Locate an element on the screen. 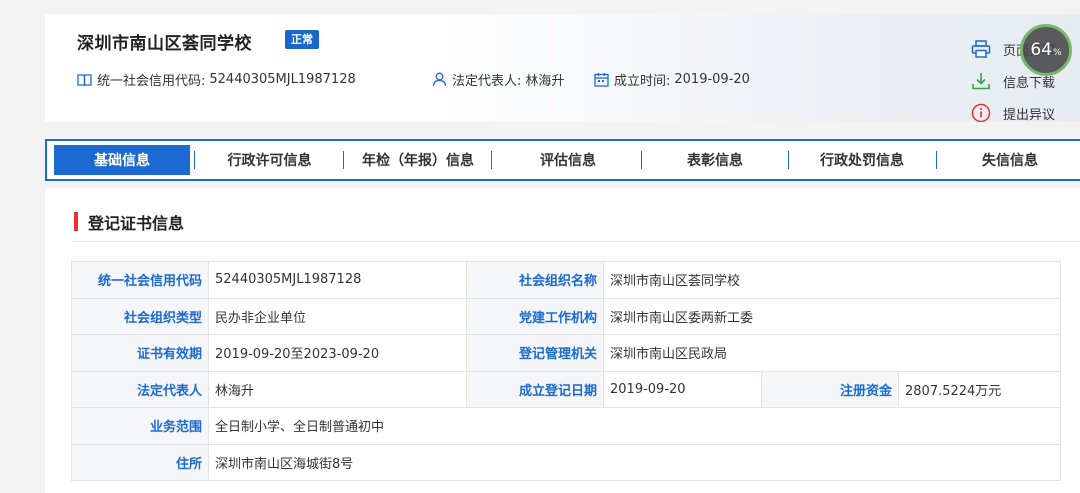 The width and height of the screenshot is (1080, 493). info-circle-icon is located at coordinates (981, 112).